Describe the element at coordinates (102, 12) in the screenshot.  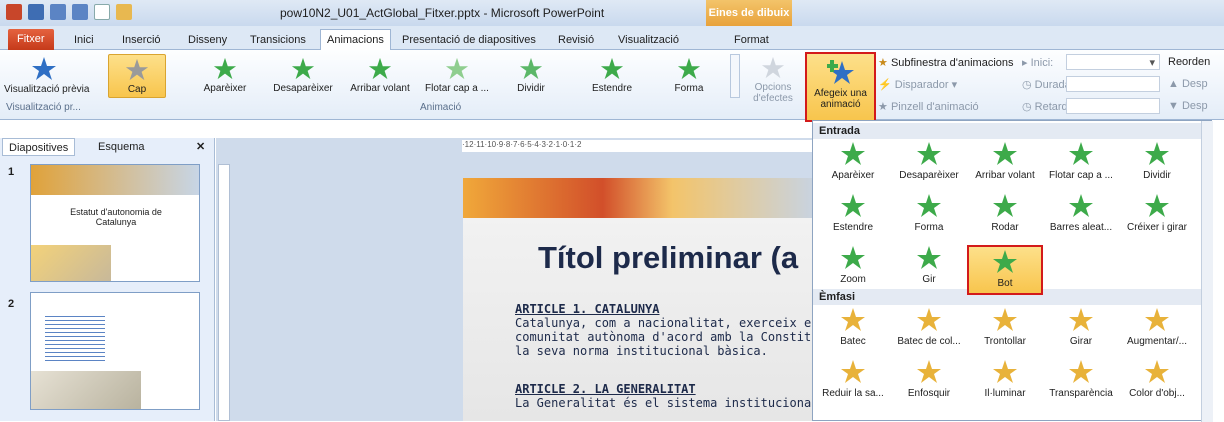
I see `new-icon` at that location.